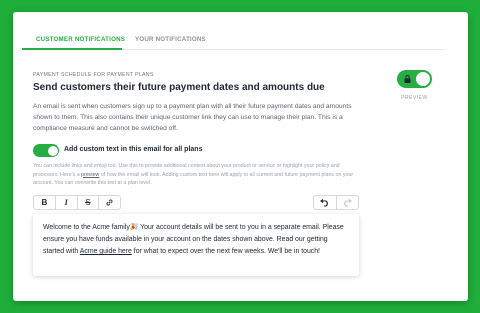  I want to click on undo-button, so click(325, 202).